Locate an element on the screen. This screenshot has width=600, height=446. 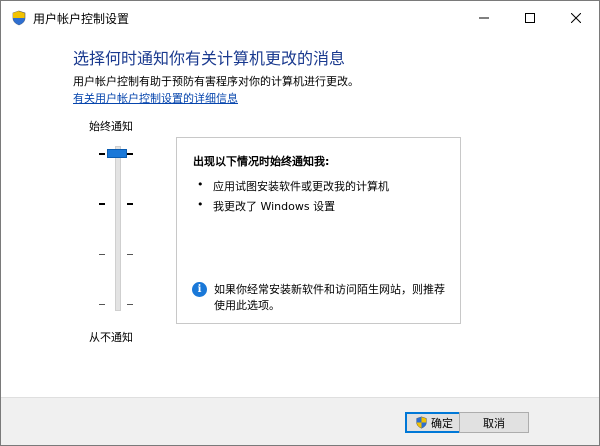
notification-slider-track is located at coordinates (118, 228).